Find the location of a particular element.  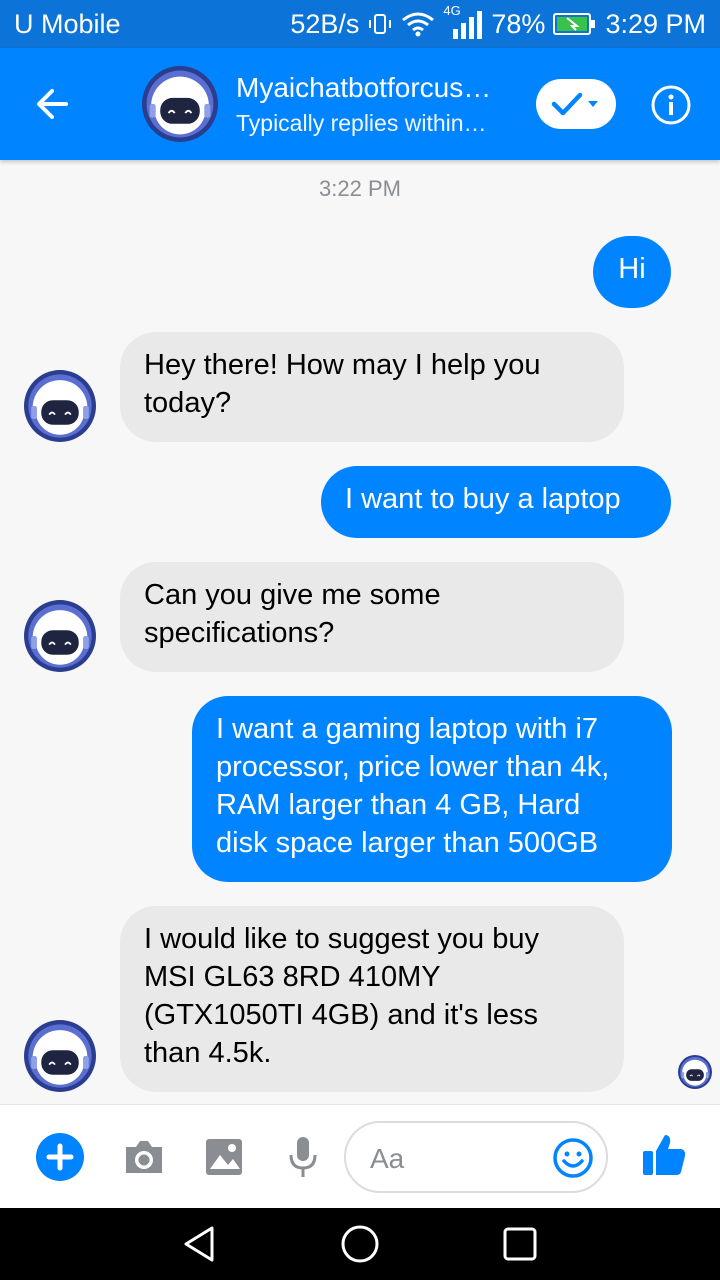

message-input: Aa is located at coordinates (476, 1157).